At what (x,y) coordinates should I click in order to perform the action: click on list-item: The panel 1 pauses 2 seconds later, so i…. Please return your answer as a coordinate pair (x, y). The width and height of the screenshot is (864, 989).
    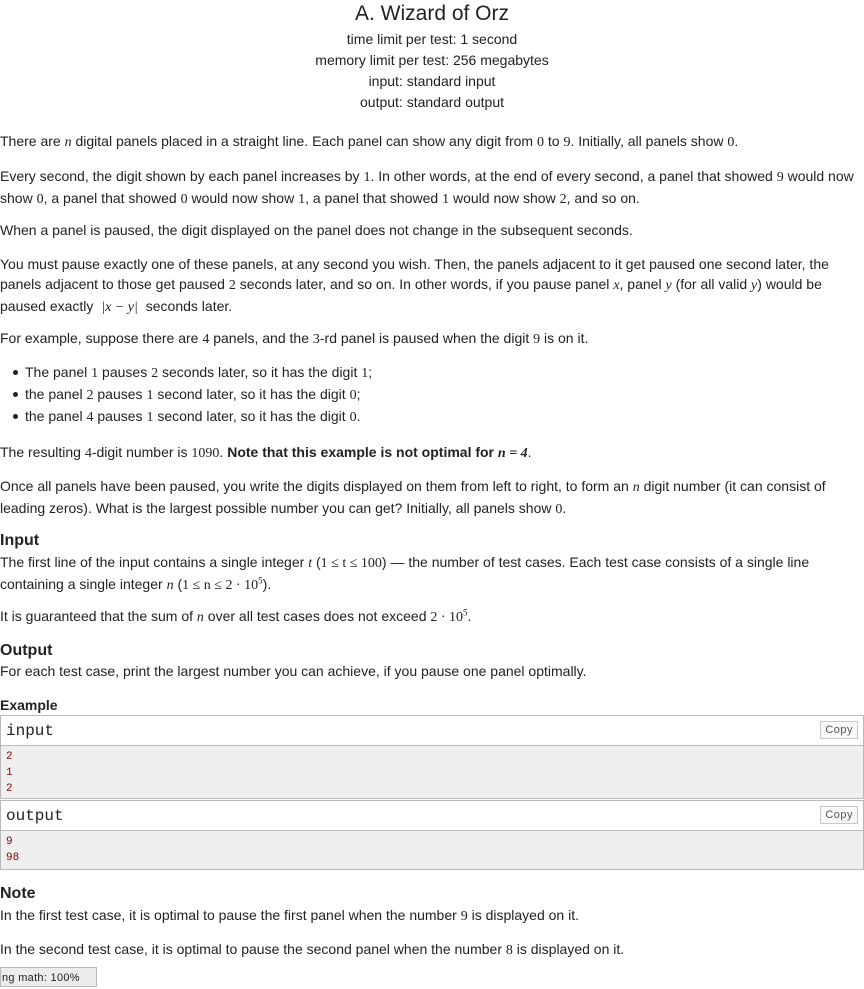
    Looking at the image, I should click on (192, 373).